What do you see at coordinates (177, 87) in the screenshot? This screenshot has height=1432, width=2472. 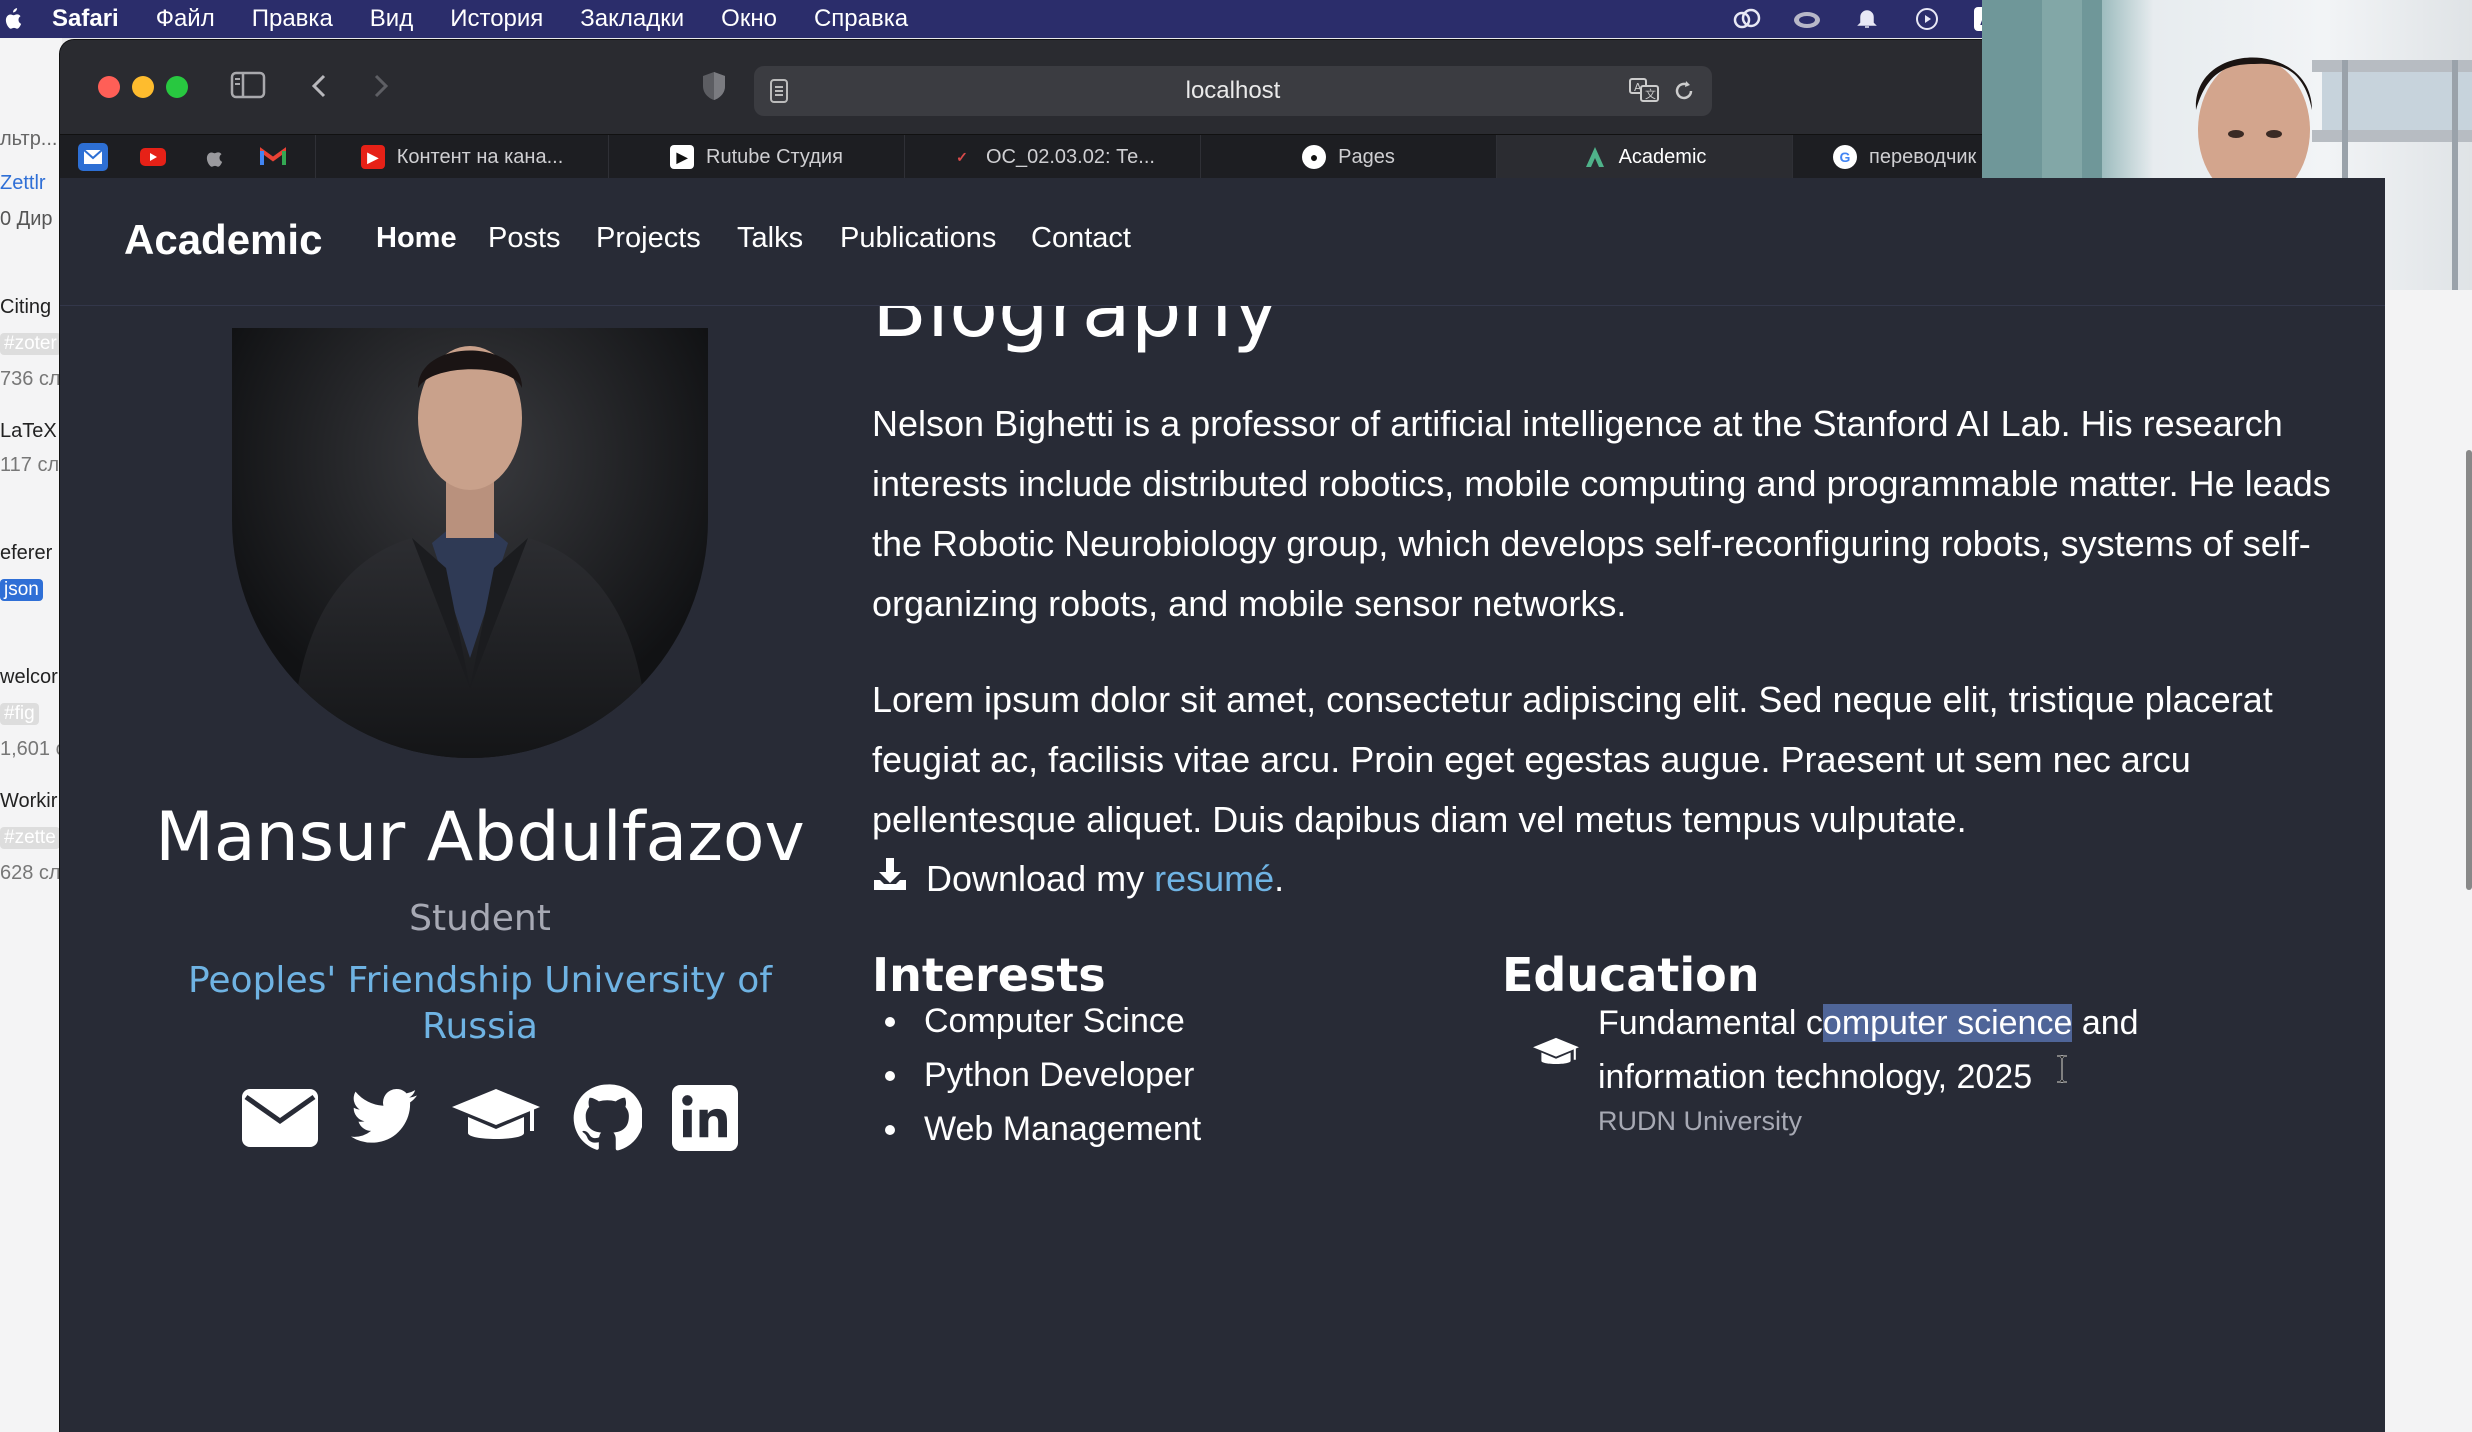 I see `zoom-window-button` at bounding box center [177, 87].